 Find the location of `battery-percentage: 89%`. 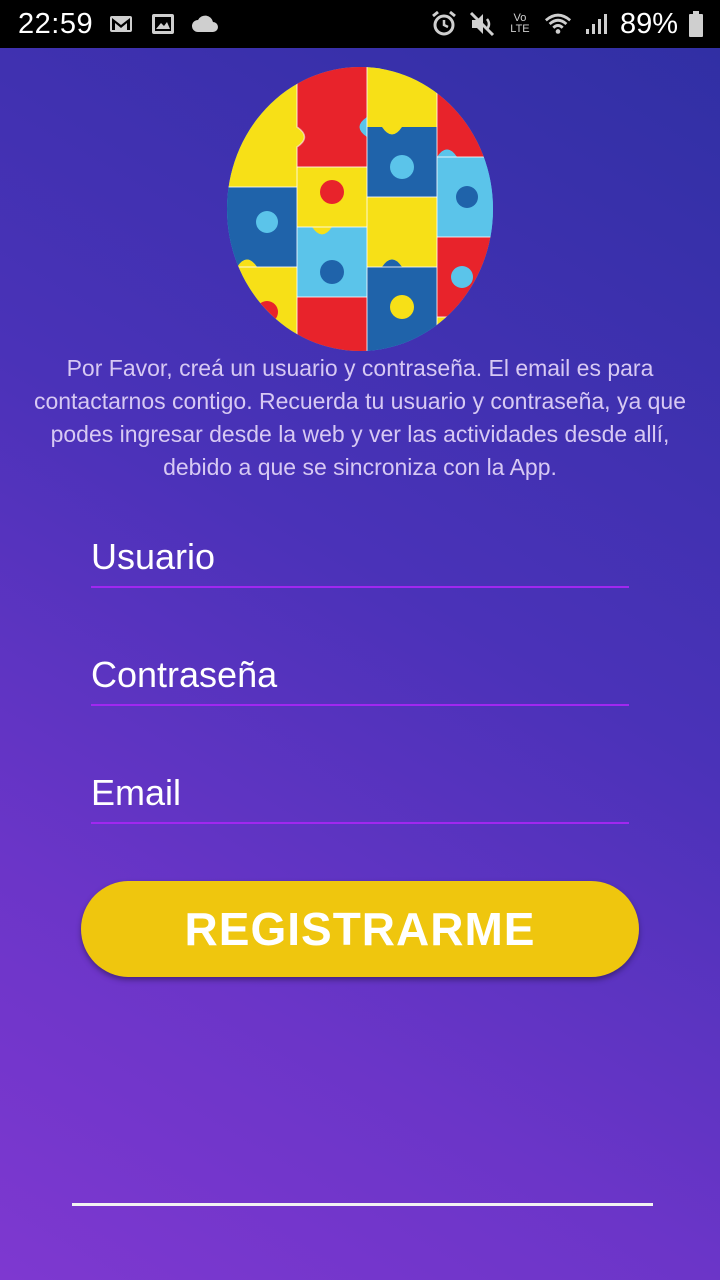

battery-percentage: 89% is located at coordinates (648, 23).